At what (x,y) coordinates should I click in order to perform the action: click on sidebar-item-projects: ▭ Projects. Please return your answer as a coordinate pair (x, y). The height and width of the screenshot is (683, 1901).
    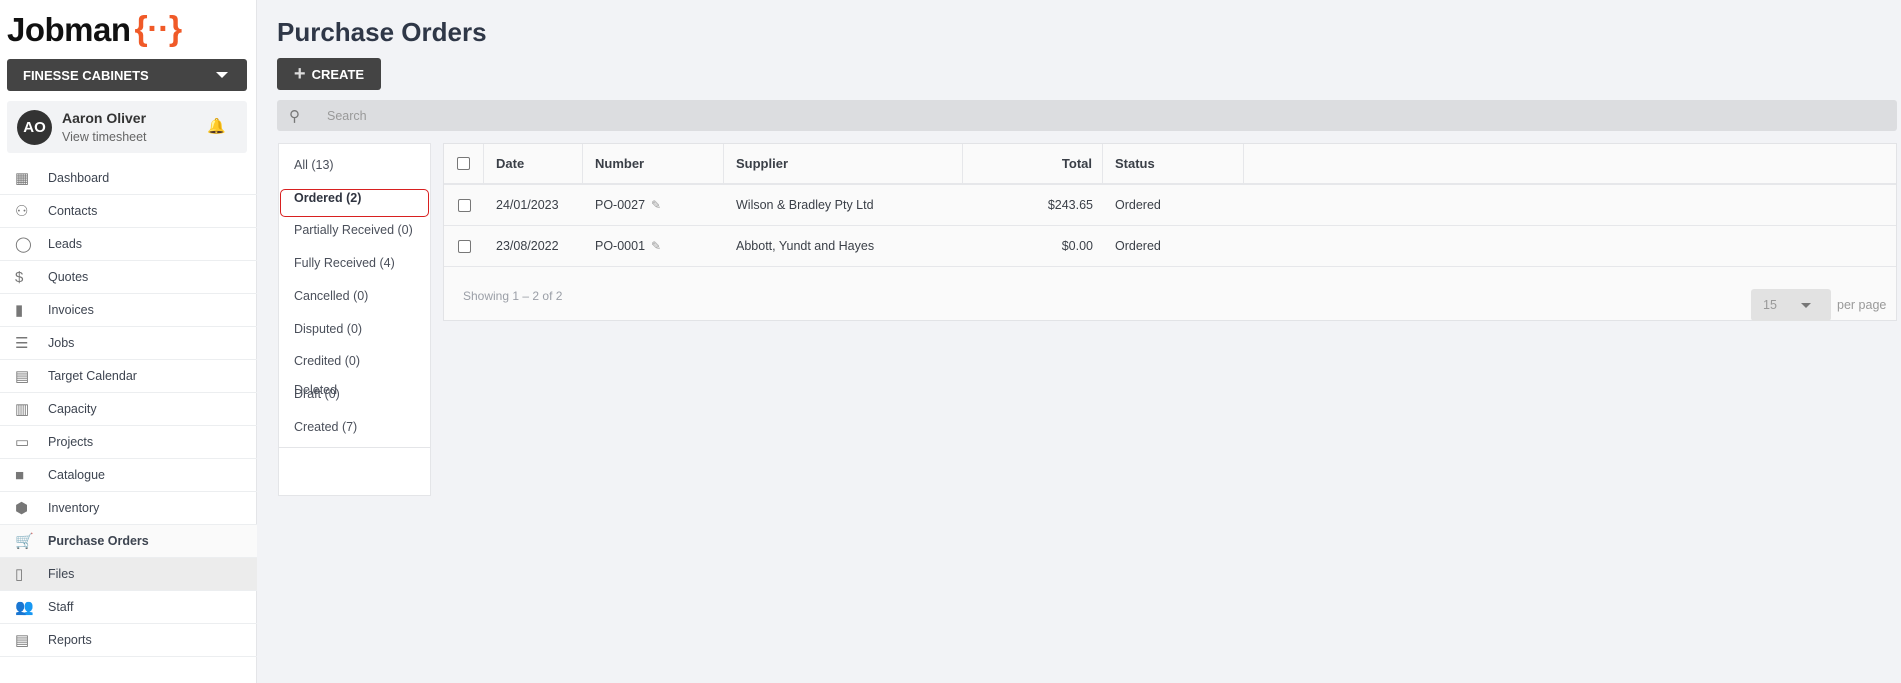
    Looking at the image, I should click on (128, 442).